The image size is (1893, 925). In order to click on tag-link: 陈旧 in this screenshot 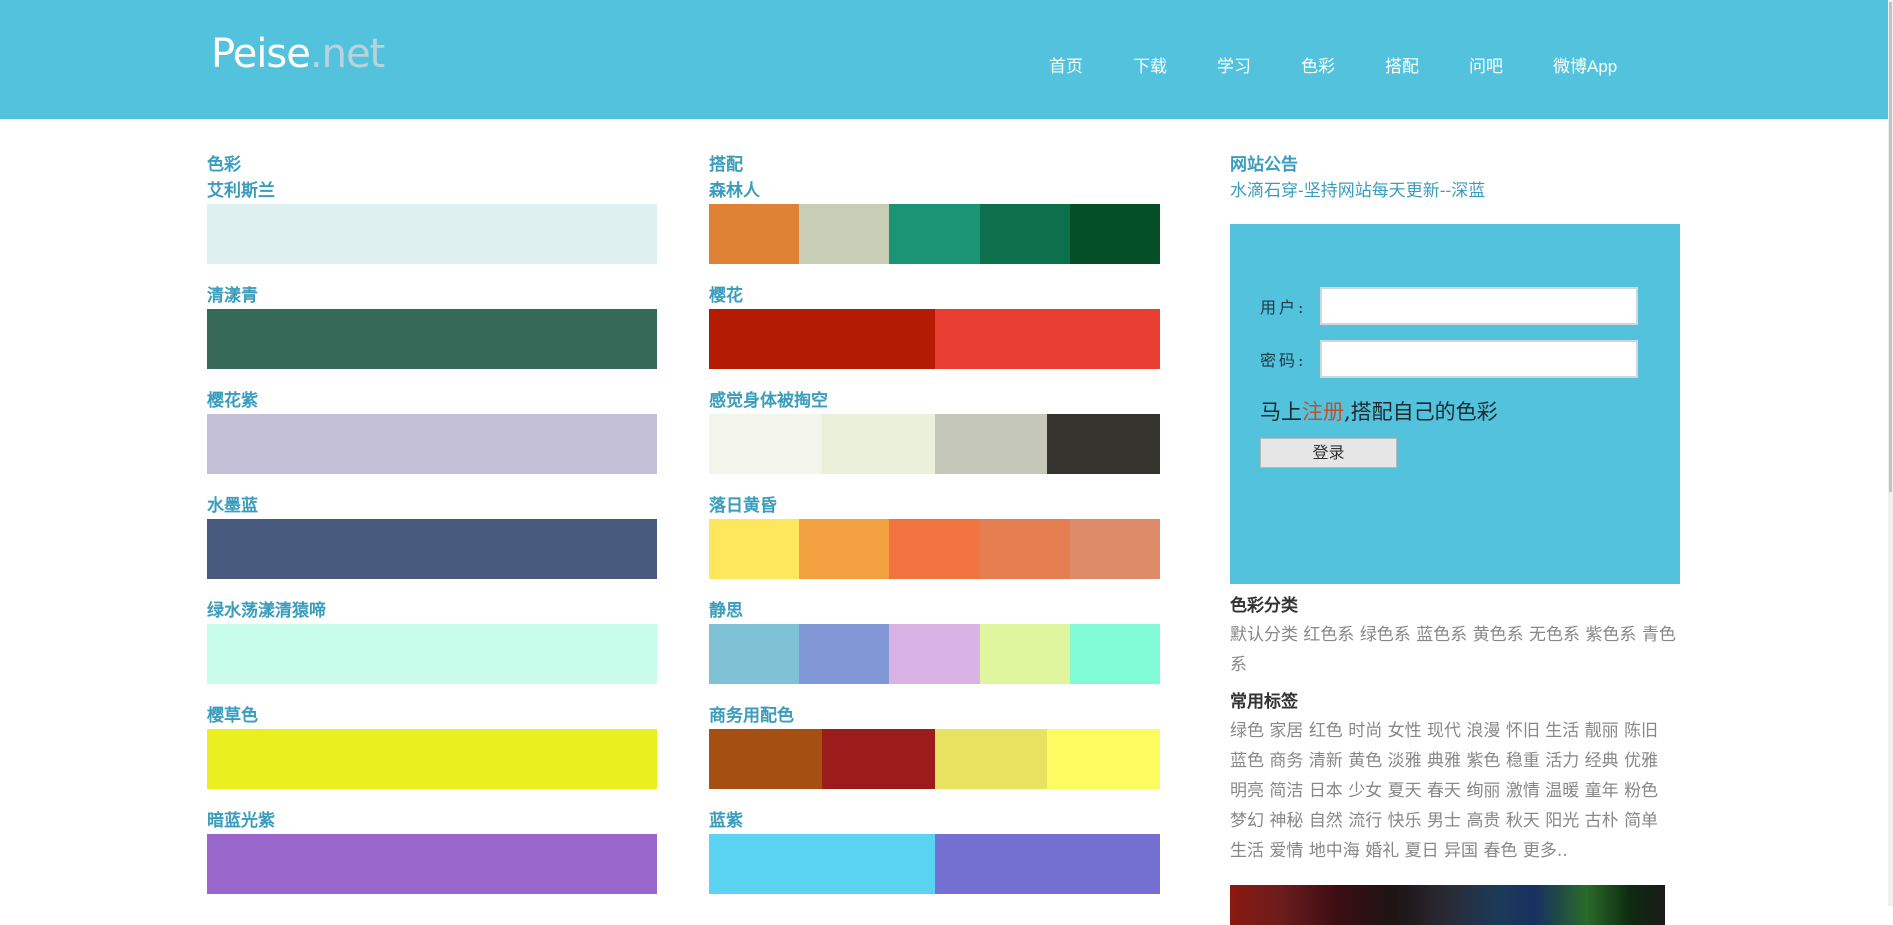, I will do `click(1641, 731)`.